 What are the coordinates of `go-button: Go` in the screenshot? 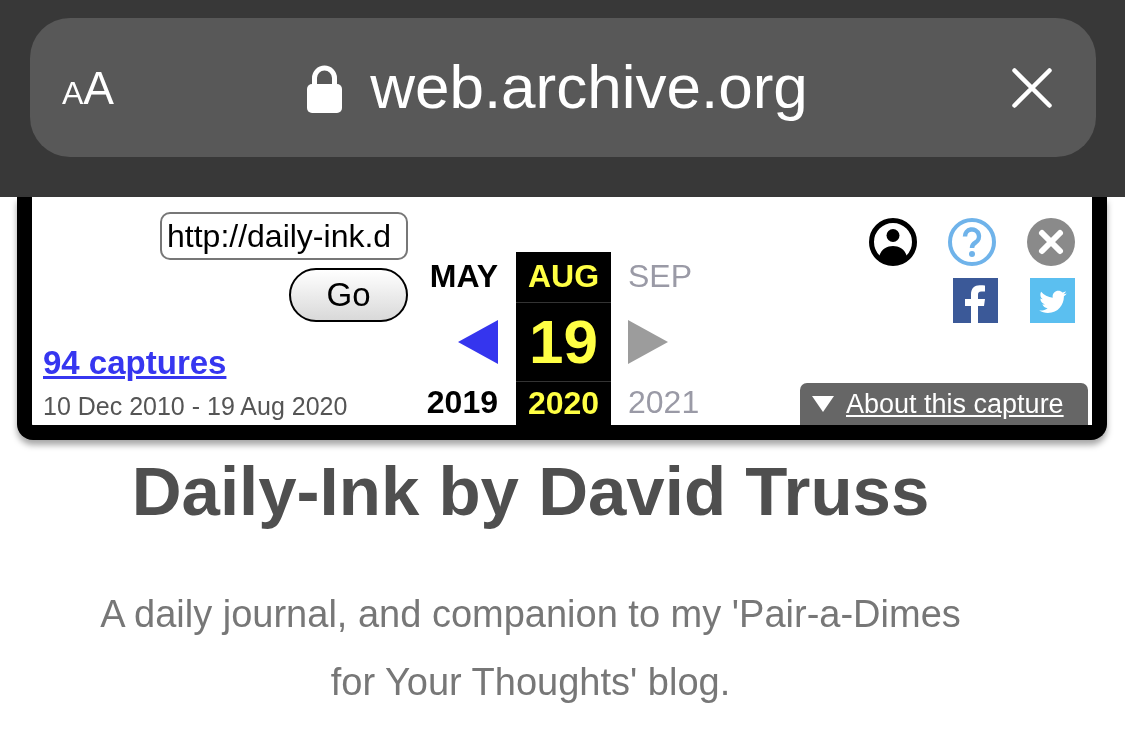 It's located at (348, 295).